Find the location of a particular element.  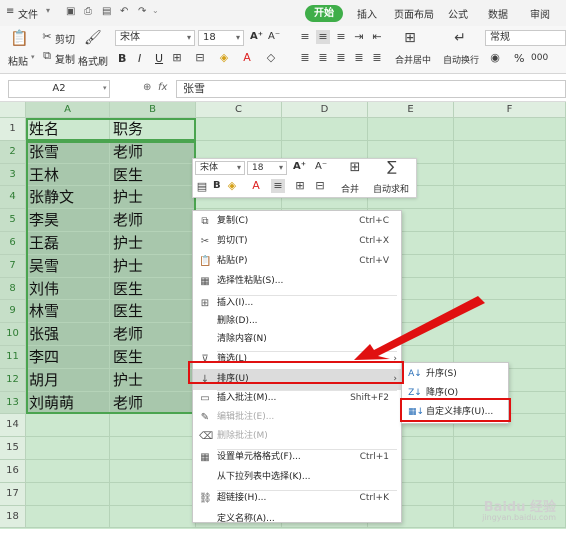

red-arrow-annotation is located at coordinates (419, 328).